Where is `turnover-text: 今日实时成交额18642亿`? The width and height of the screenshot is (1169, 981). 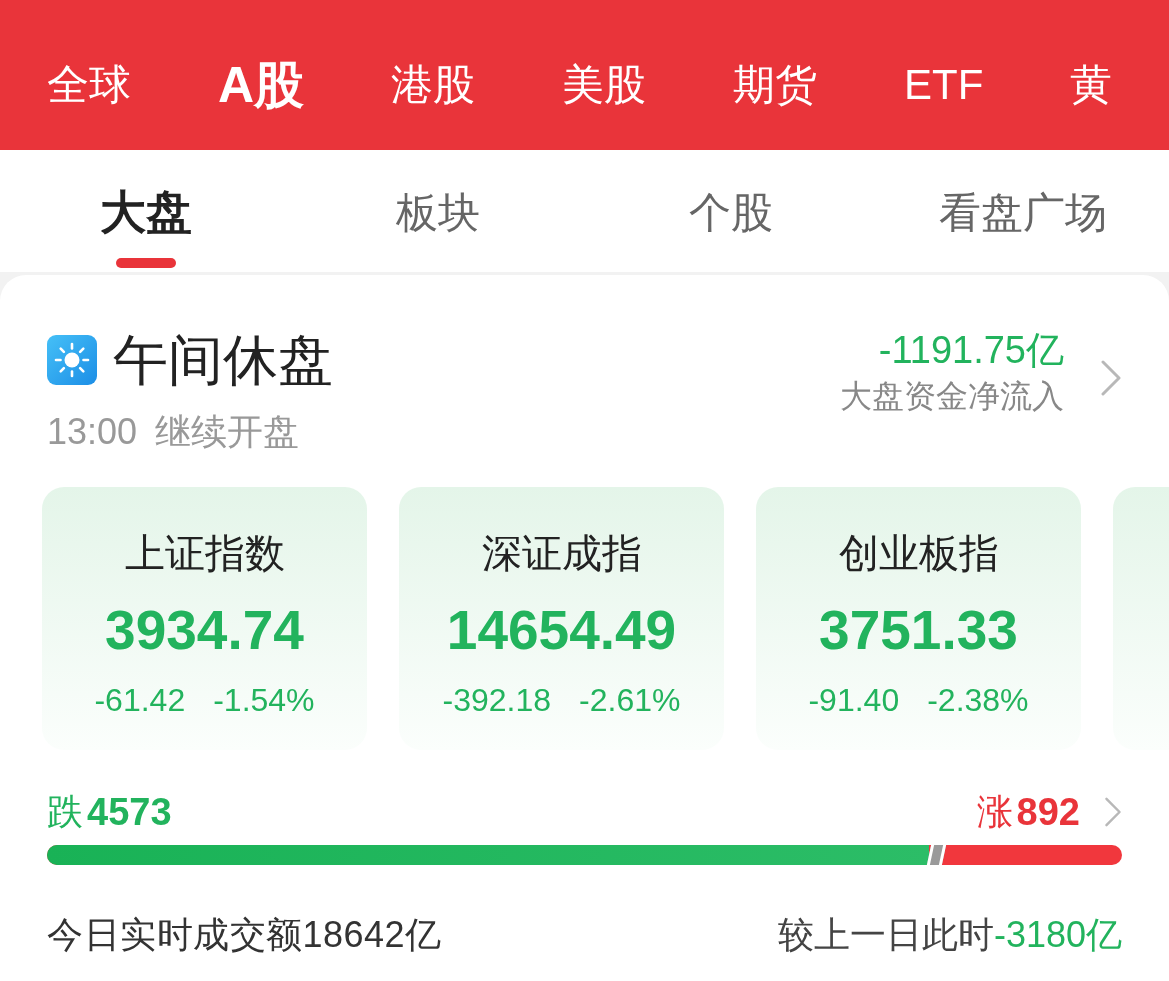 turnover-text: 今日实时成交额18642亿 is located at coordinates (244, 935).